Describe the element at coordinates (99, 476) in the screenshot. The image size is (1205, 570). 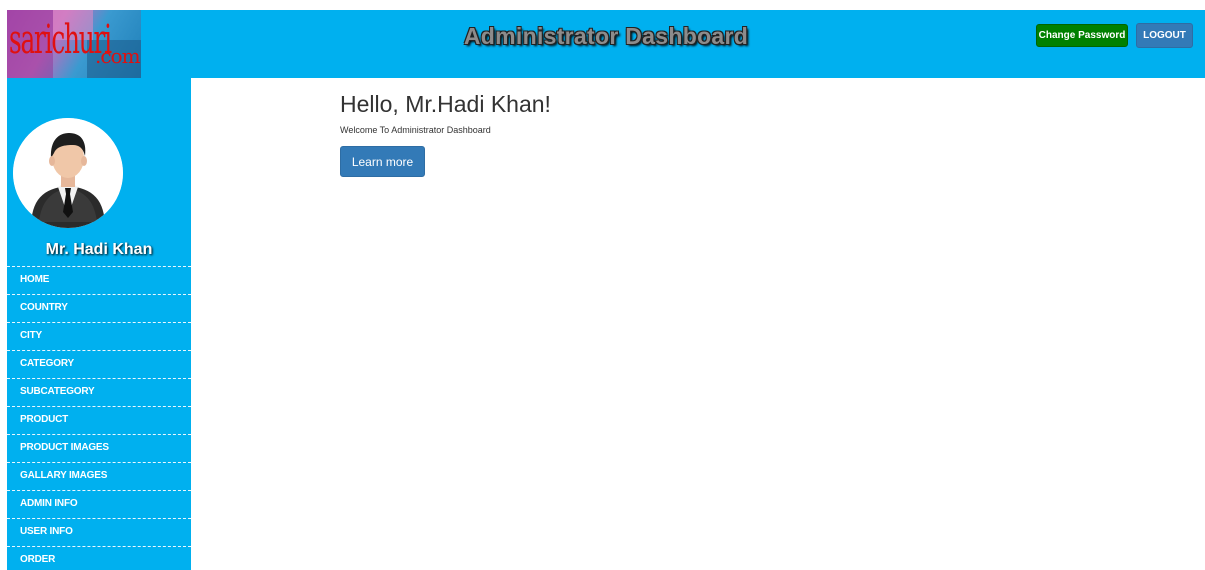
I see `sidebar-item-gallary-images: GALLARY IMAGES` at that location.